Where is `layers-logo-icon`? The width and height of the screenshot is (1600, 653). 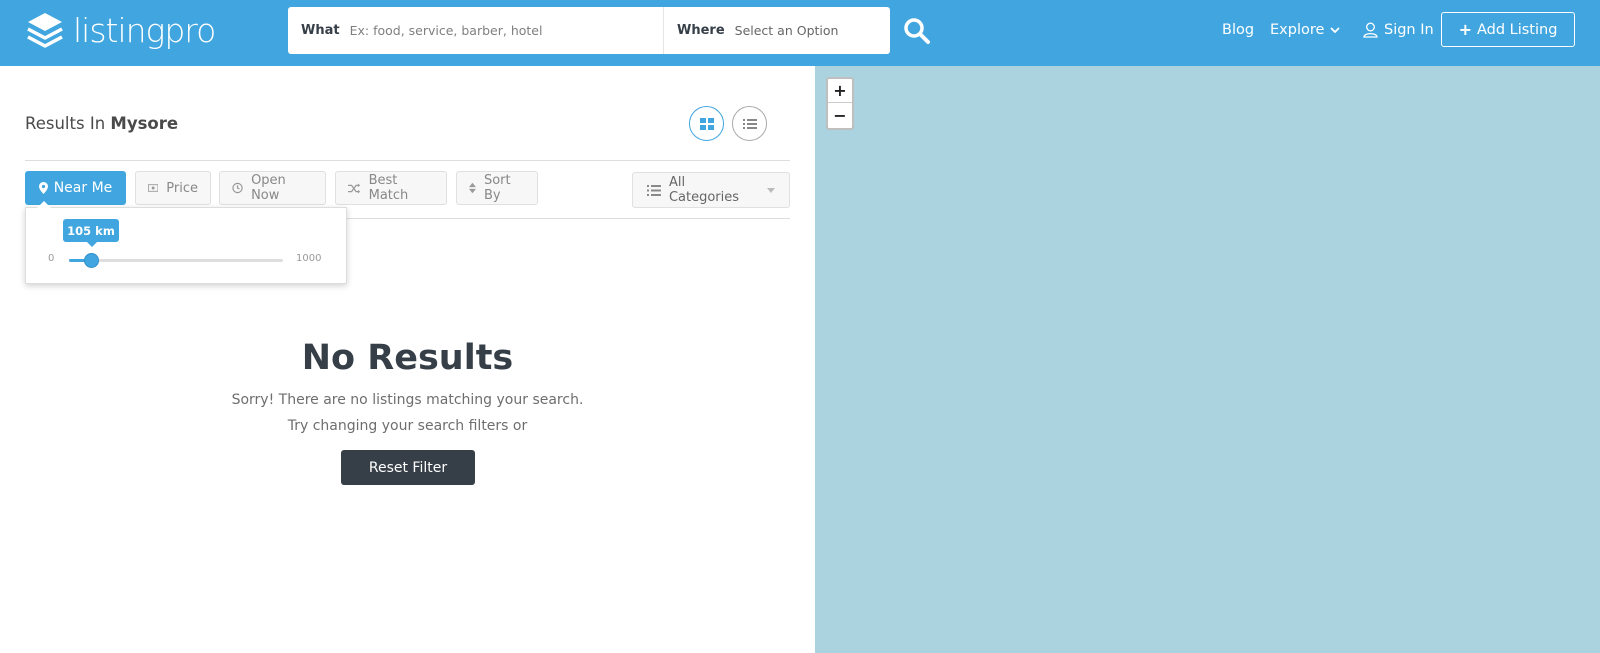
layers-logo-icon is located at coordinates (45, 30).